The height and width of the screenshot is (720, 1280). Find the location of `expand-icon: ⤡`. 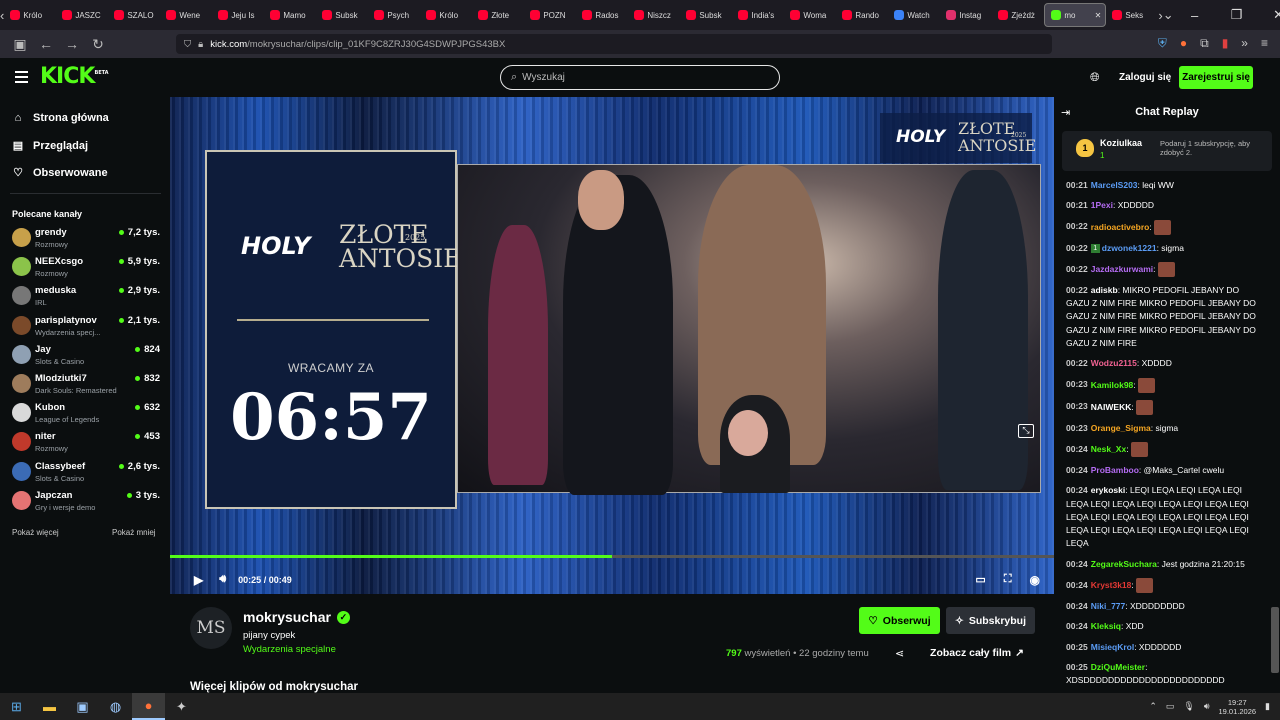

expand-icon: ⤡ is located at coordinates (1026, 431).